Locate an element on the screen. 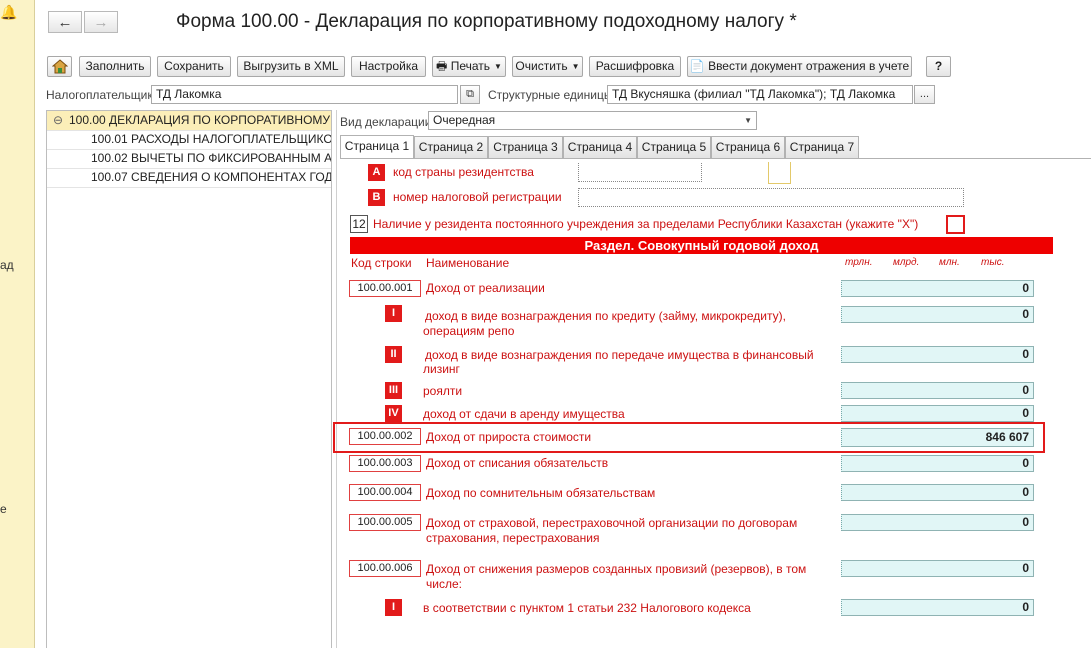  line-code: 100.00.001 is located at coordinates (385, 288).